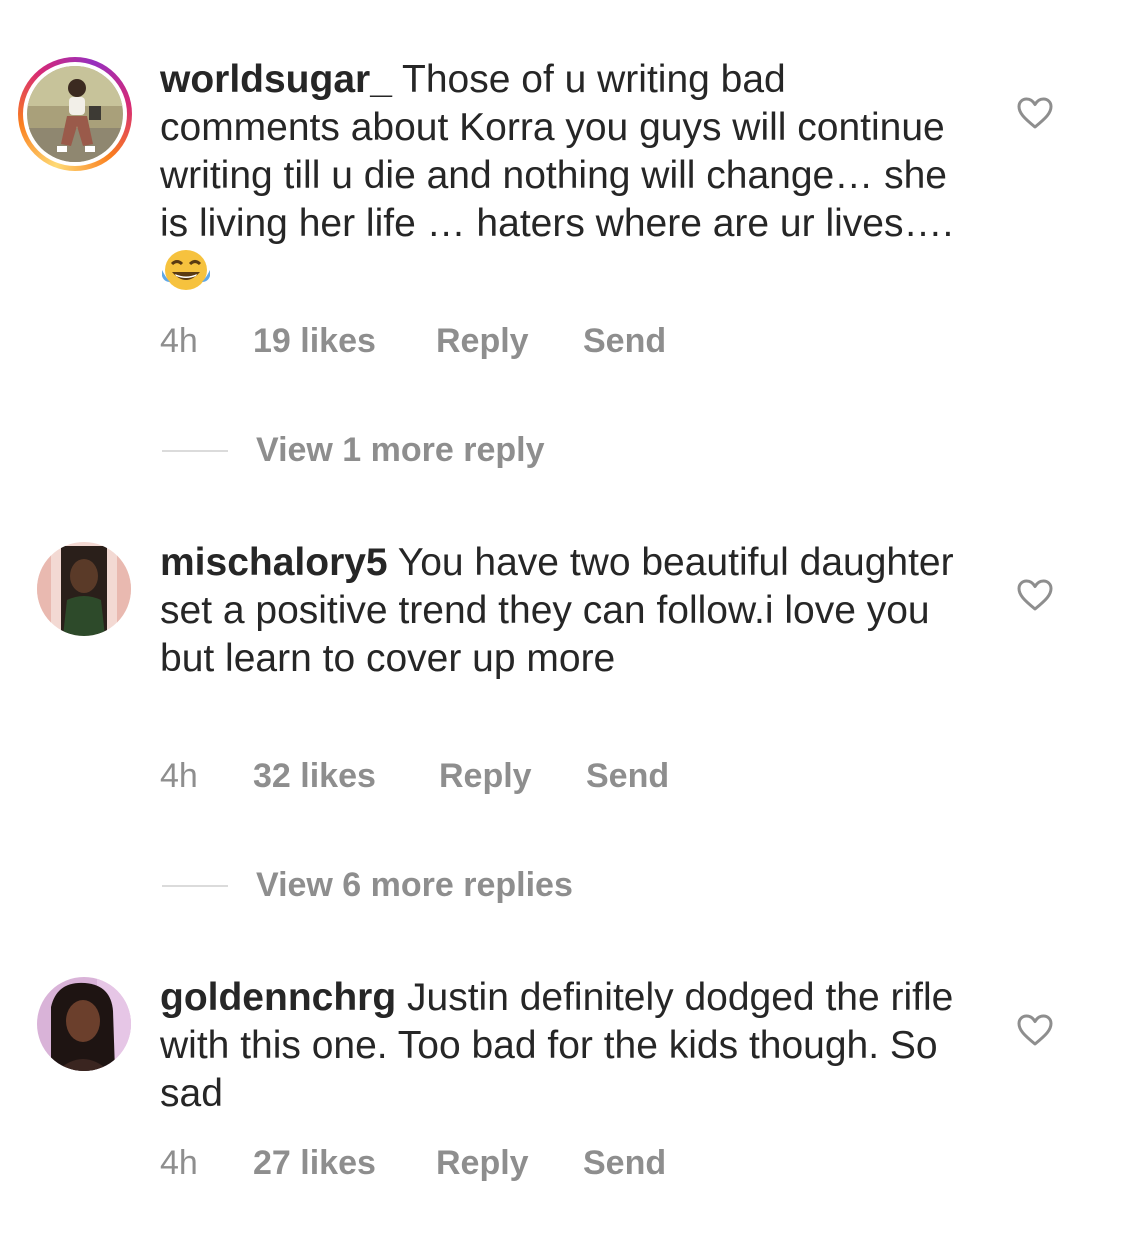  I want to click on likes-count: 19 likes, so click(314, 341).